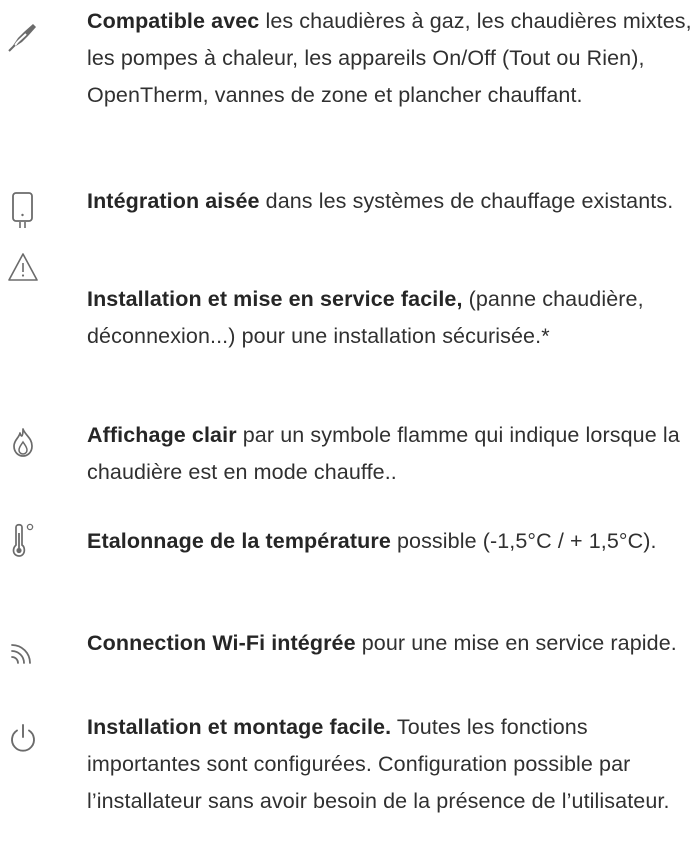 The image size is (698, 850). What do you see at coordinates (23, 541) in the screenshot?
I see `thermometer-icon` at bounding box center [23, 541].